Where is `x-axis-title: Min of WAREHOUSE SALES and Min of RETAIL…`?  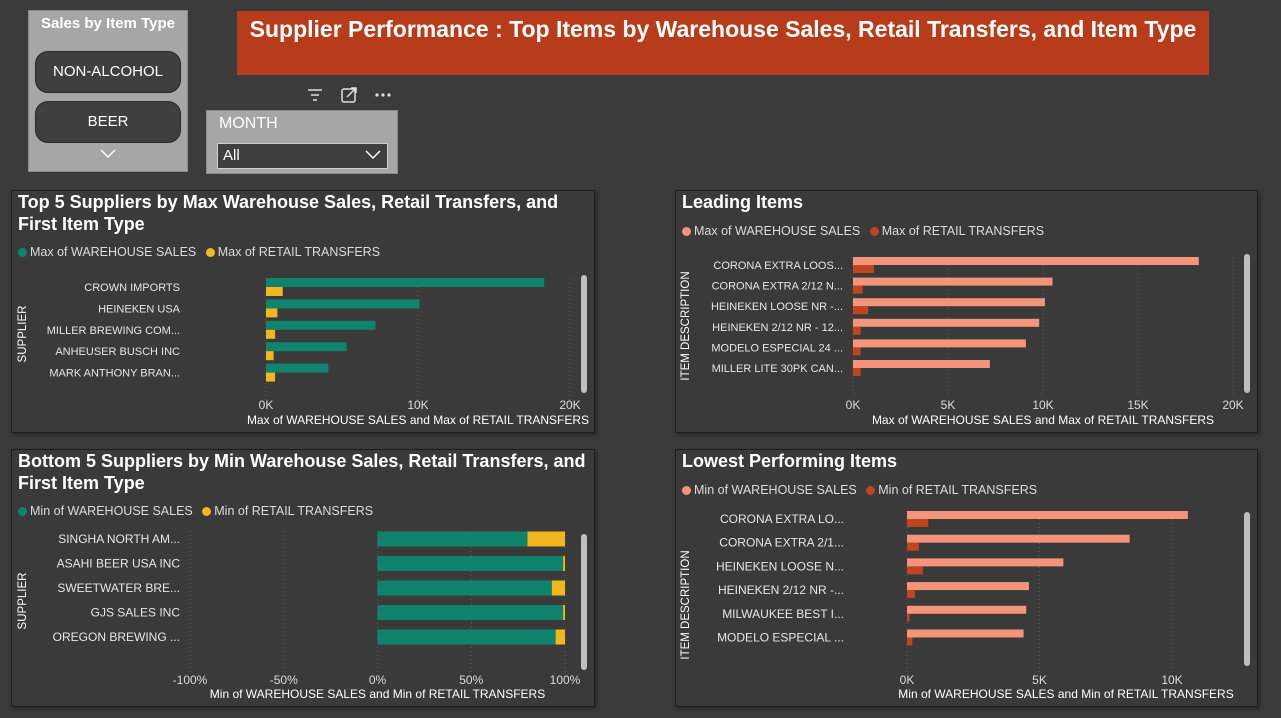
x-axis-title: Min of WAREHOUSE SALES and Min of RETAIL… is located at coordinates (1065, 694).